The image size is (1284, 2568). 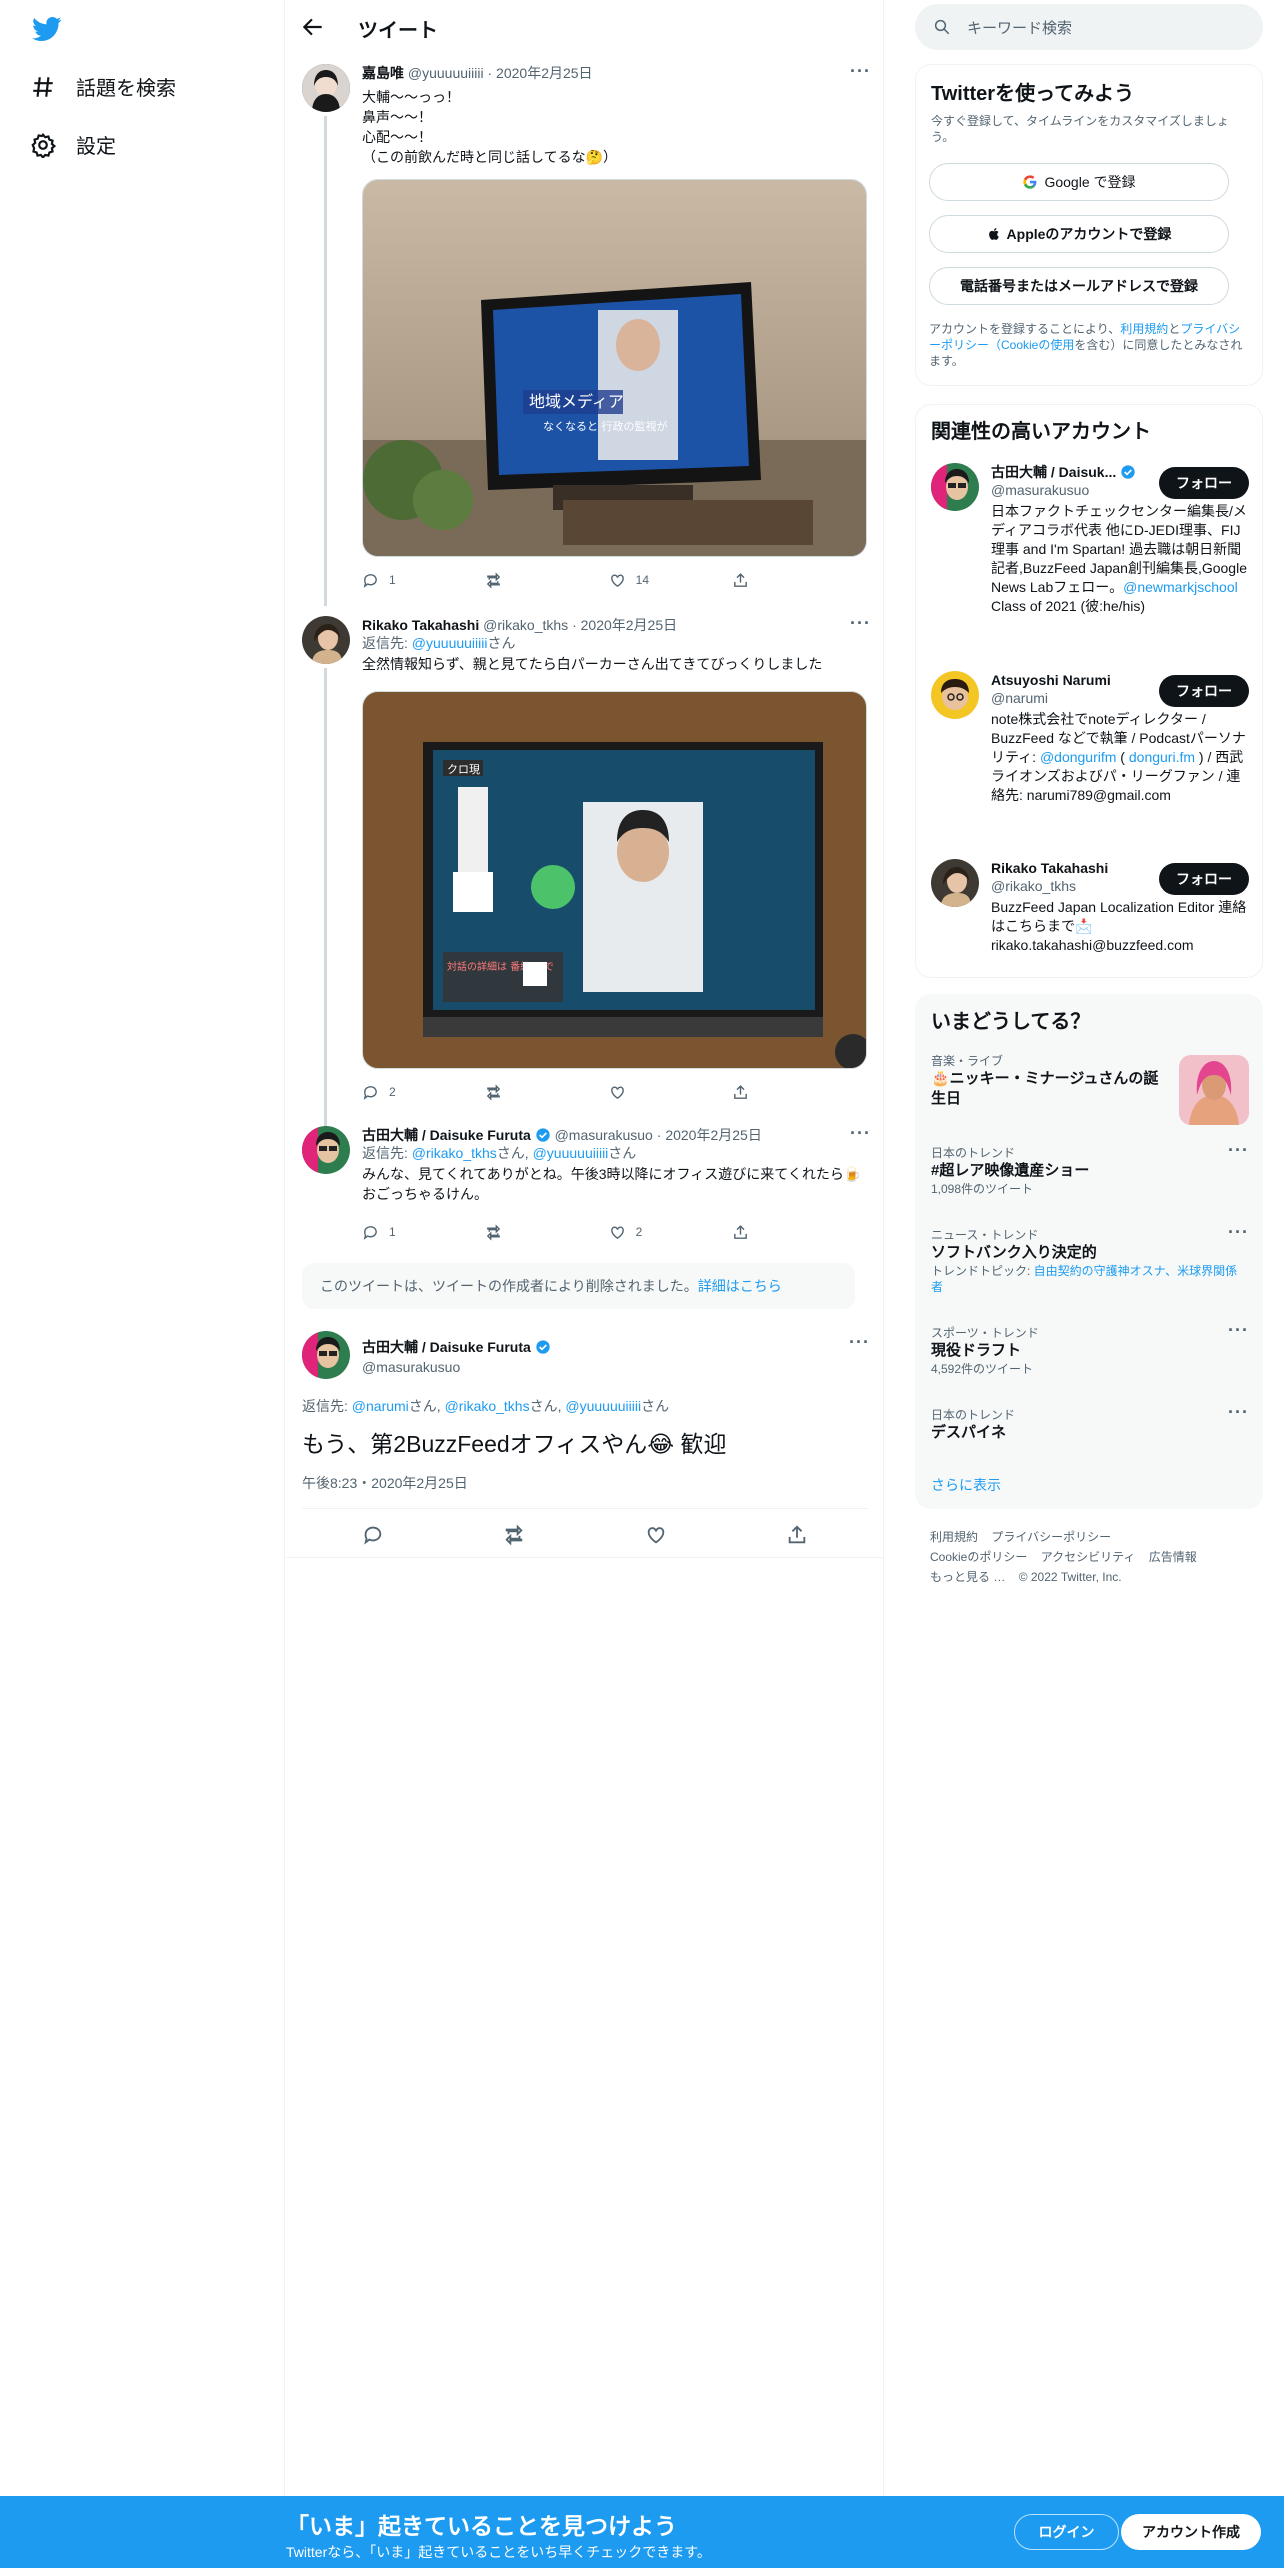 What do you see at coordinates (639, 1232) in the screenshot?
I see `like-button: 2` at bounding box center [639, 1232].